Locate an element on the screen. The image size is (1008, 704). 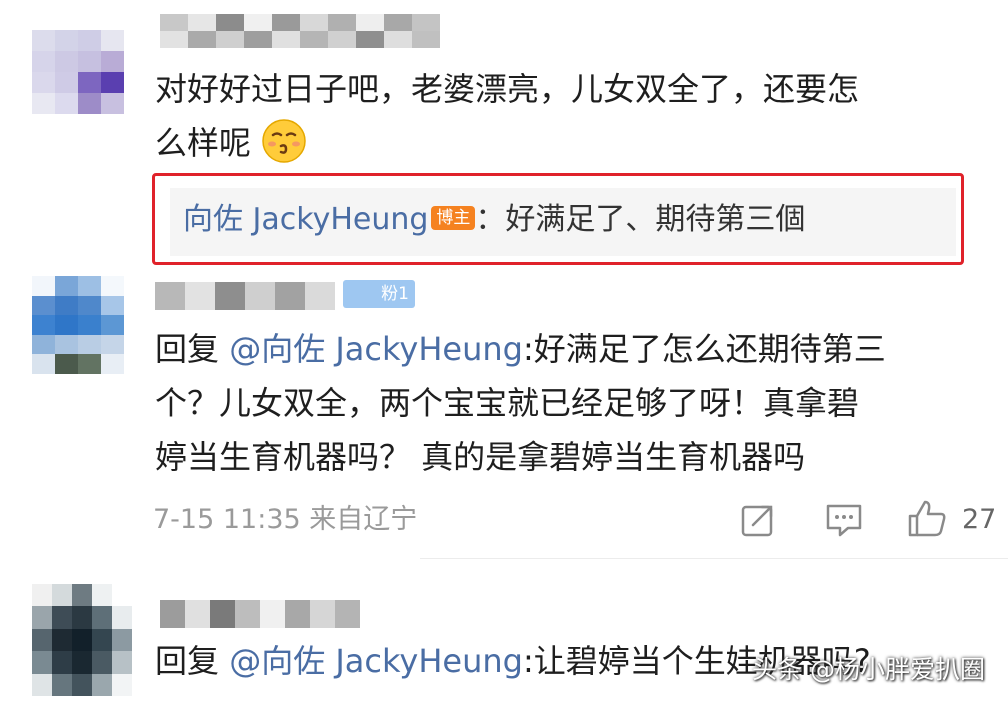
author-reply: 向佐 JackyHeung 博主 ：好满足了、期待第三個 is located at coordinates (494, 220).